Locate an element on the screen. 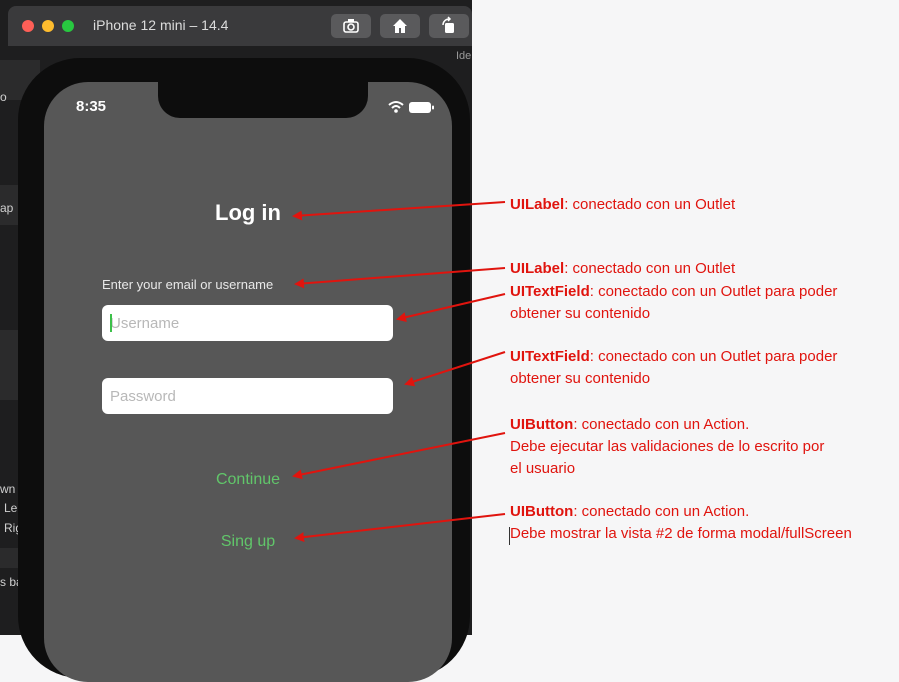 The width and height of the screenshot is (899, 682). arrow-to-continue is located at coordinates (399, 456).